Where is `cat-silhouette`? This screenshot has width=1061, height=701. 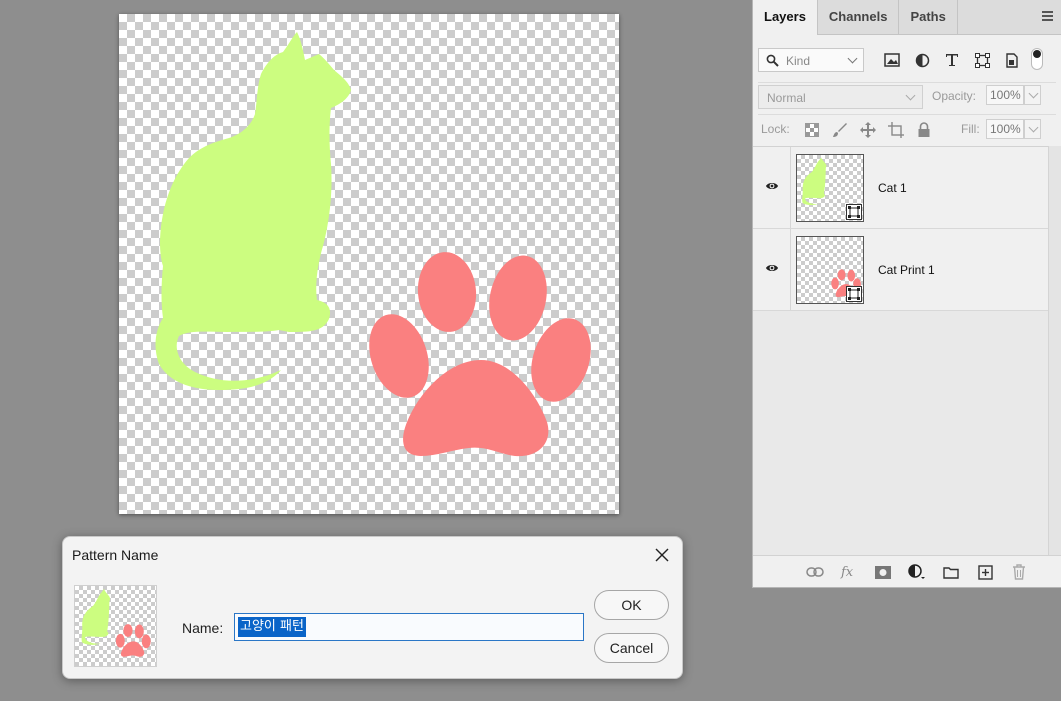
cat-silhouette is located at coordinates (253, 211).